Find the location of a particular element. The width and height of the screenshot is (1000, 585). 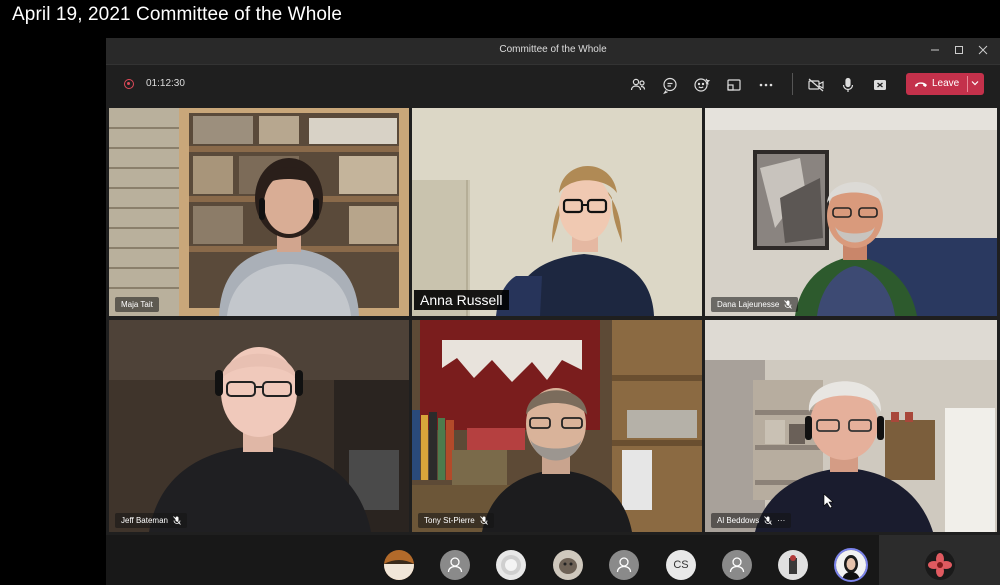

share-tray-icon is located at coordinates (734, 85).